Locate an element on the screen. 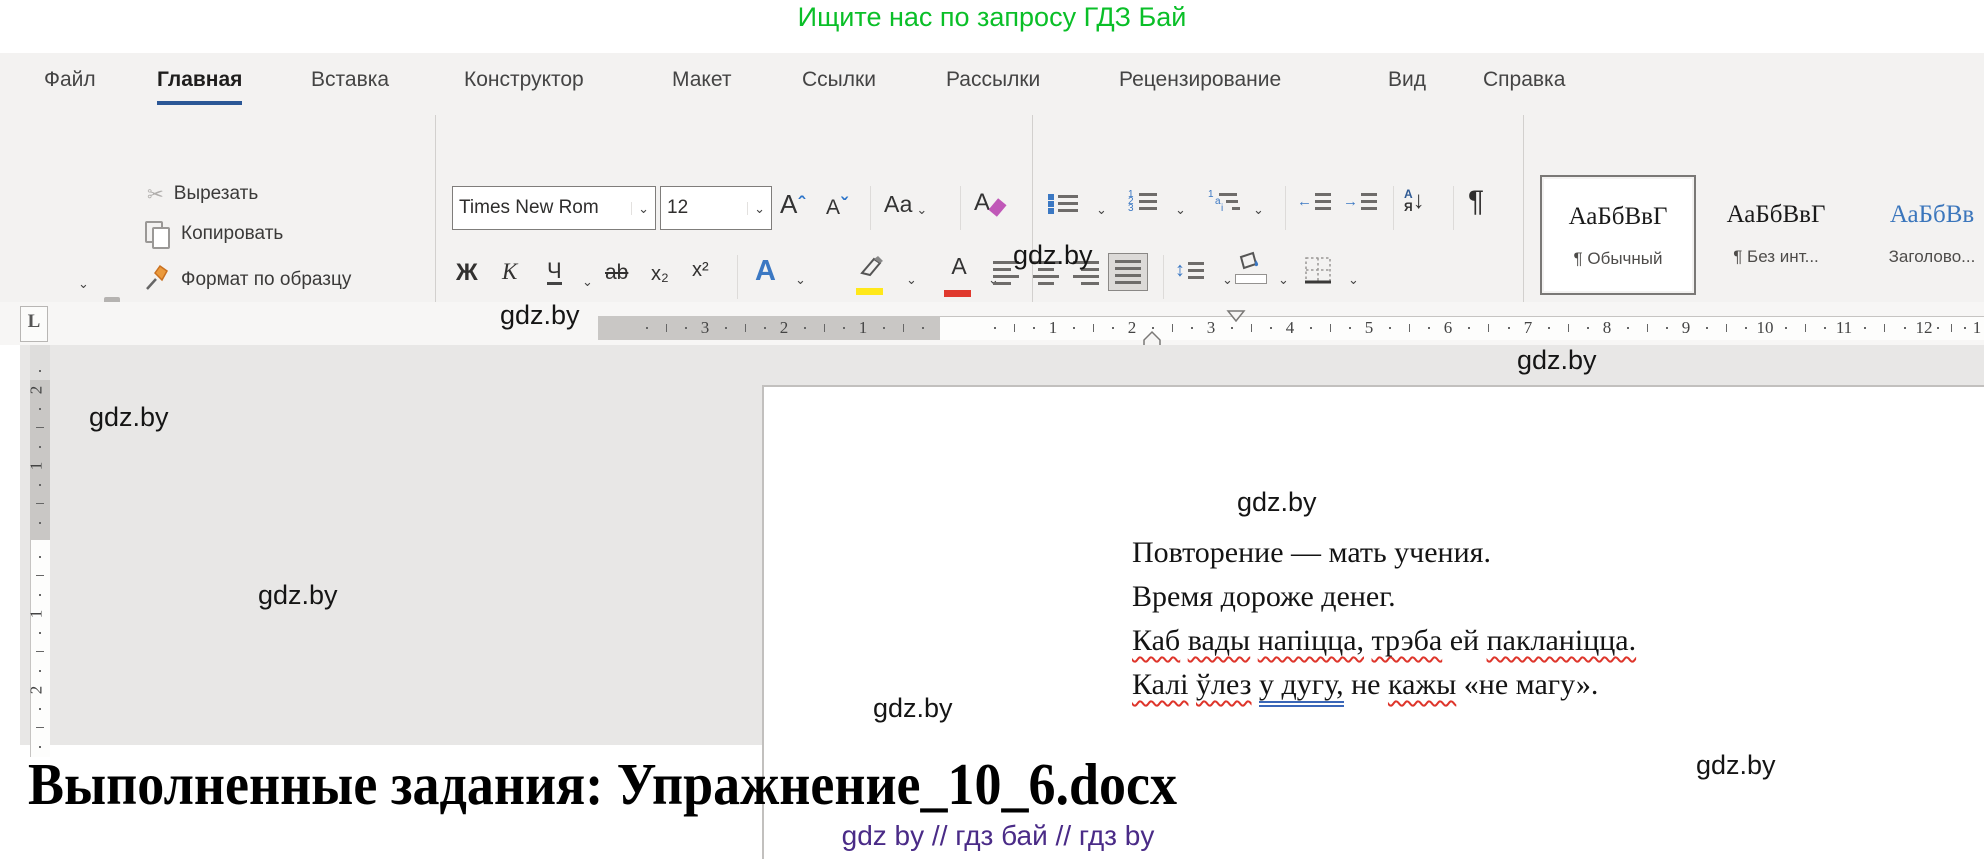  decrease-indent-button: ← is located at coordinates (1314, 201).